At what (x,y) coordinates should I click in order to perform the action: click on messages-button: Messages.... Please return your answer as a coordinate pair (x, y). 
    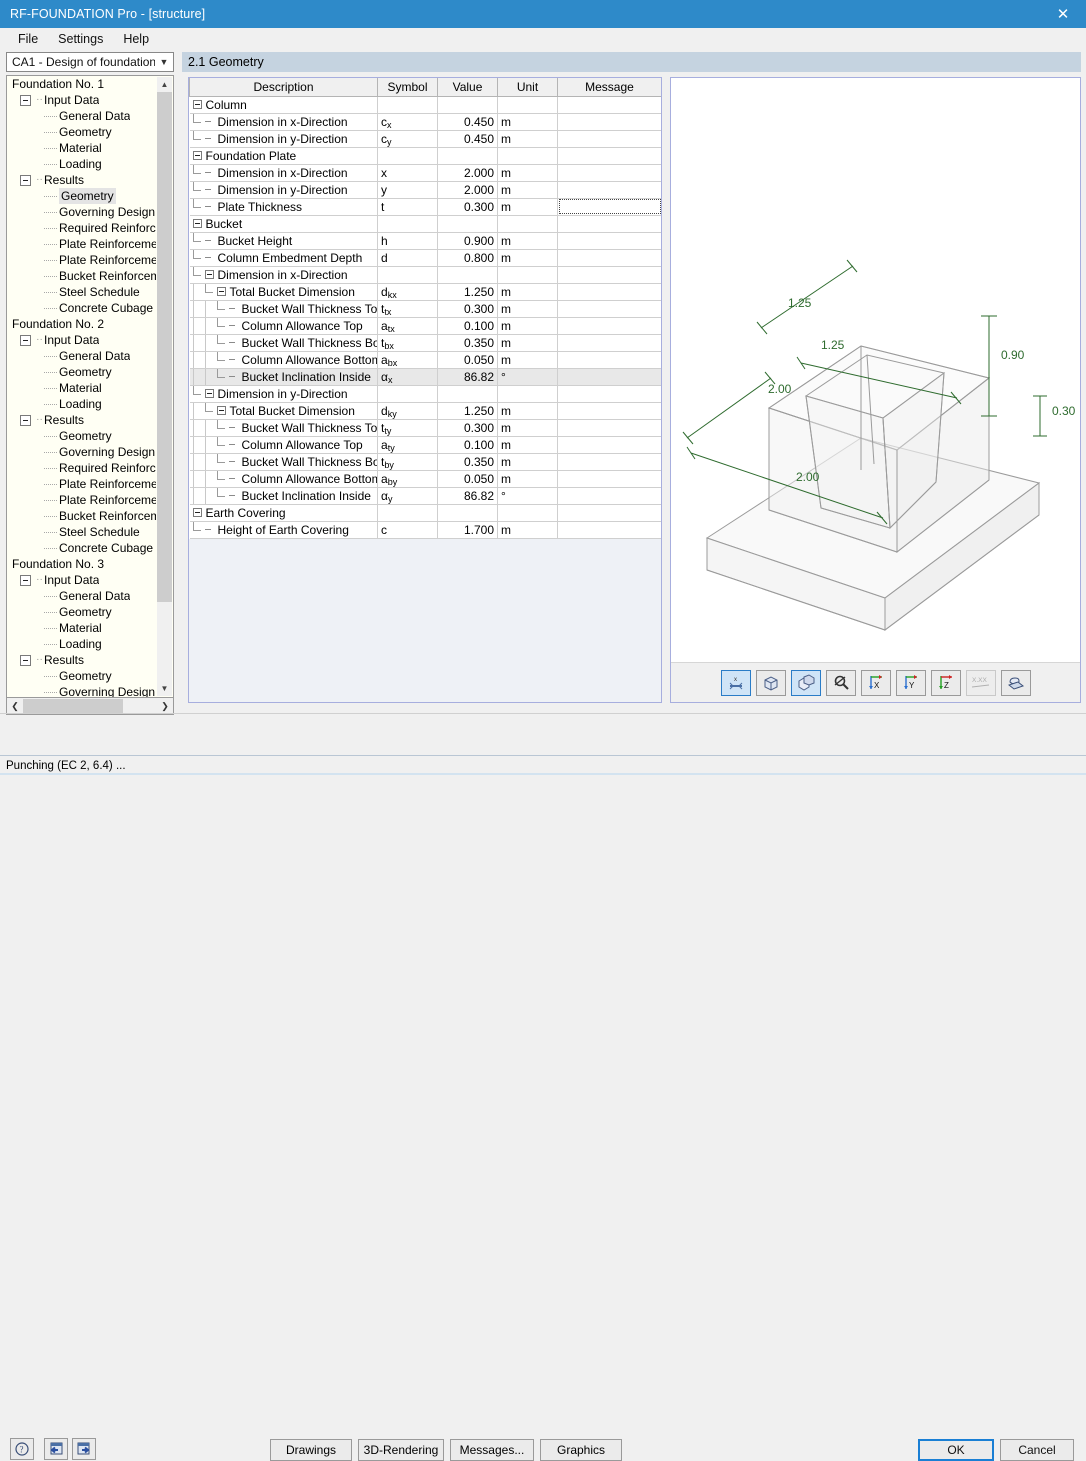
    Looking at the image, I should click on (492, 1450).